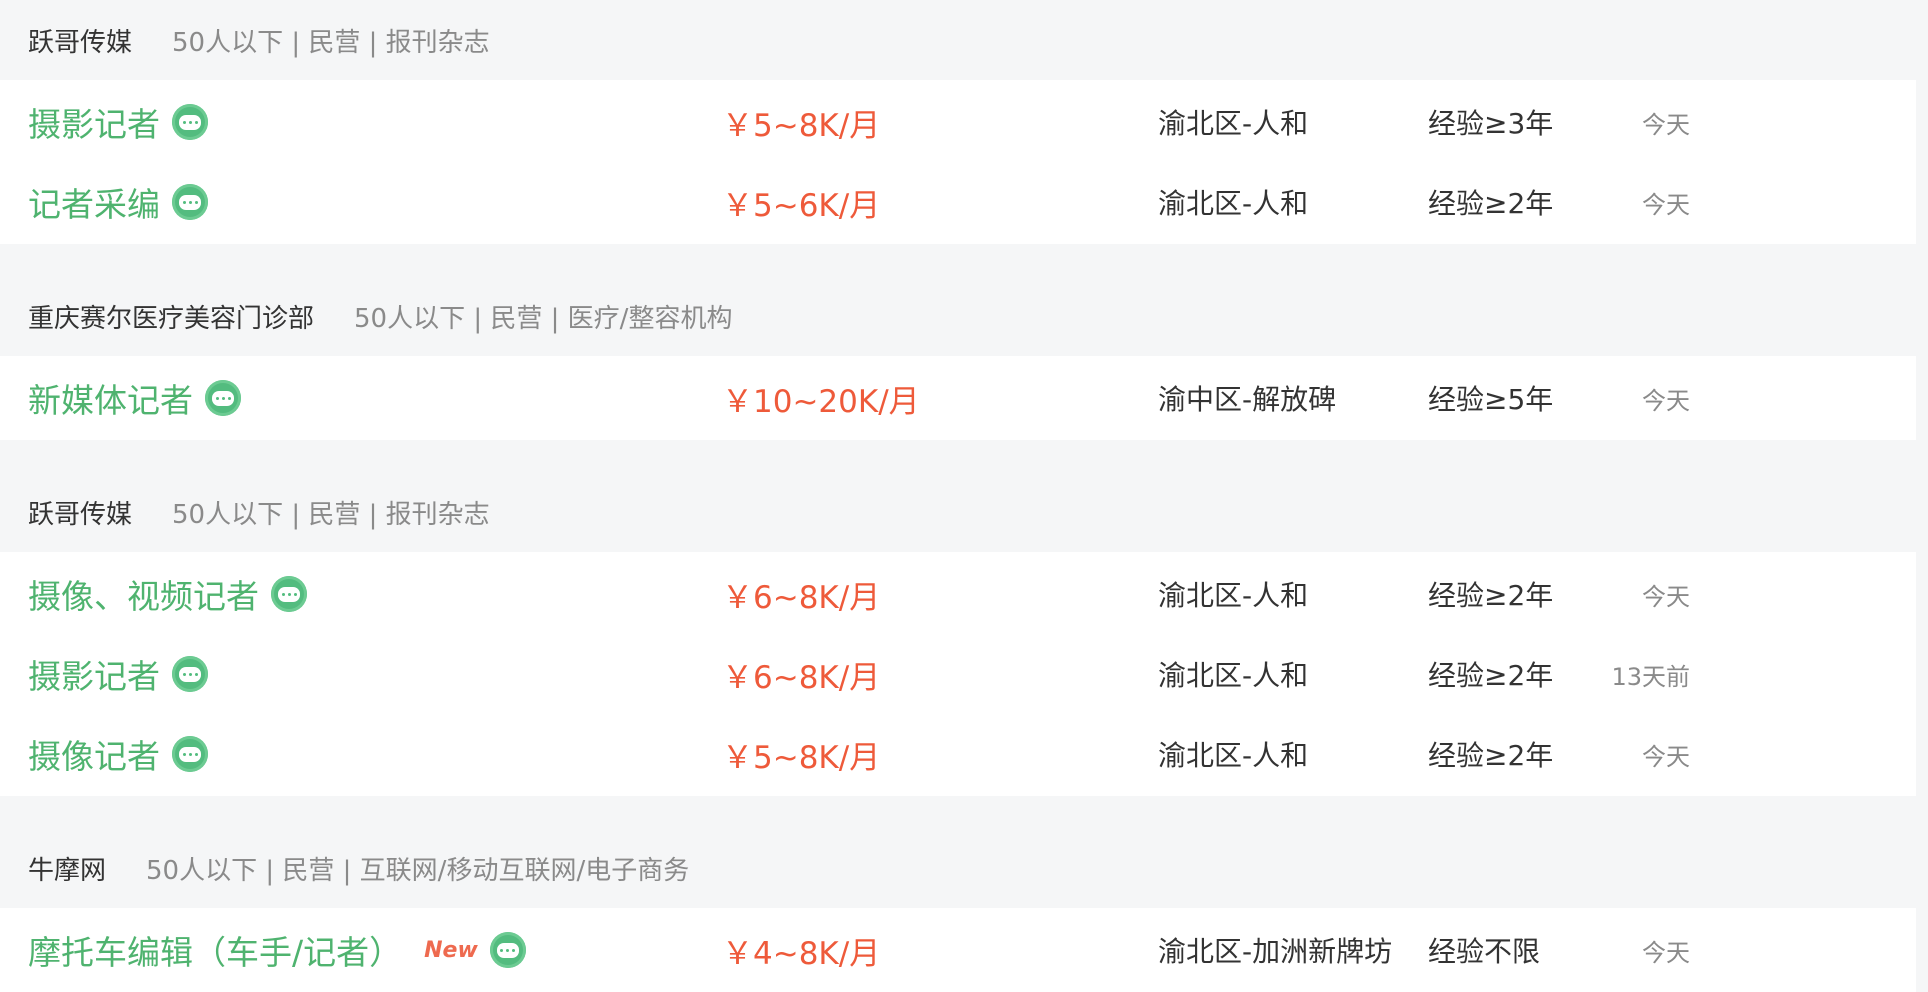  I want to click on job-rows: 摩托车编辑（车手/记者） New ￥4~8K/月 渝北区-加洲新牌坊 经验不限 今天, so click(958, 950).